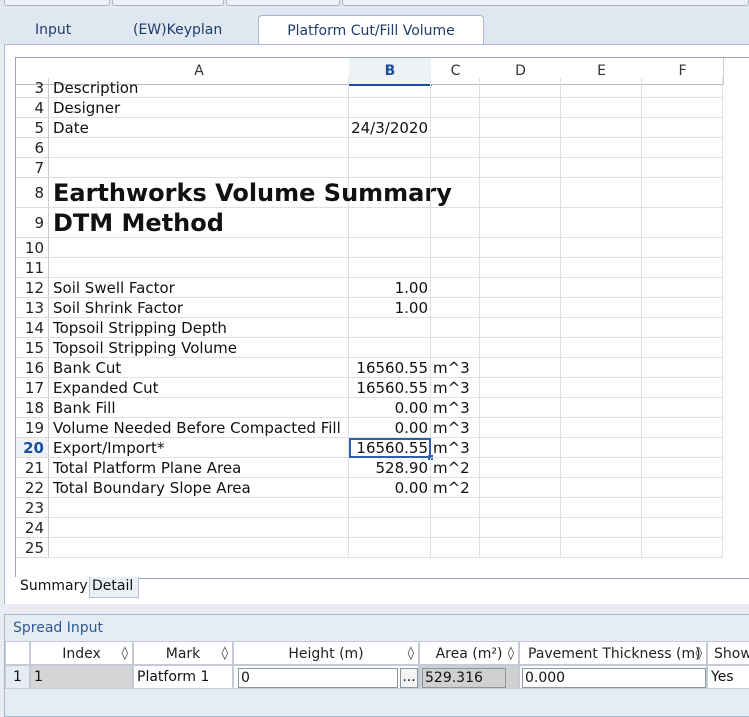  I want to click on cell-c: m^2, so click(455, 488).